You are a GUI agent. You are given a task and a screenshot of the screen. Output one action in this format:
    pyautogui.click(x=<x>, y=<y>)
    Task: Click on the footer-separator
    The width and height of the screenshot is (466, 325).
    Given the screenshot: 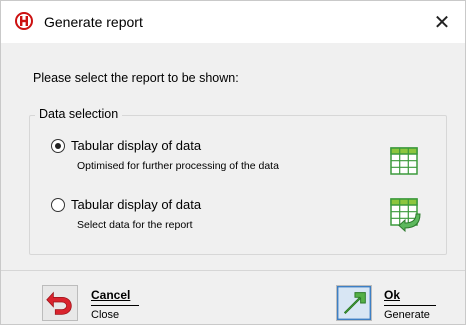 What is the action you would take?
    pyautogui.click(x=233, y=270)
    